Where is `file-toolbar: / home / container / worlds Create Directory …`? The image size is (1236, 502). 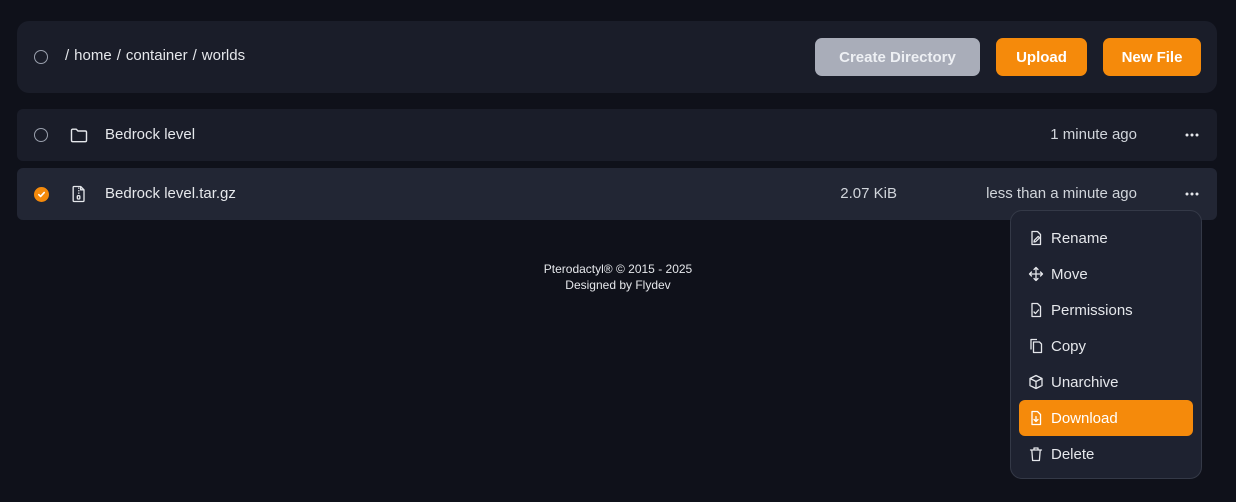
file-toolbar: / home / container / worlds Create Directory … is located at coordinates (617, 57).